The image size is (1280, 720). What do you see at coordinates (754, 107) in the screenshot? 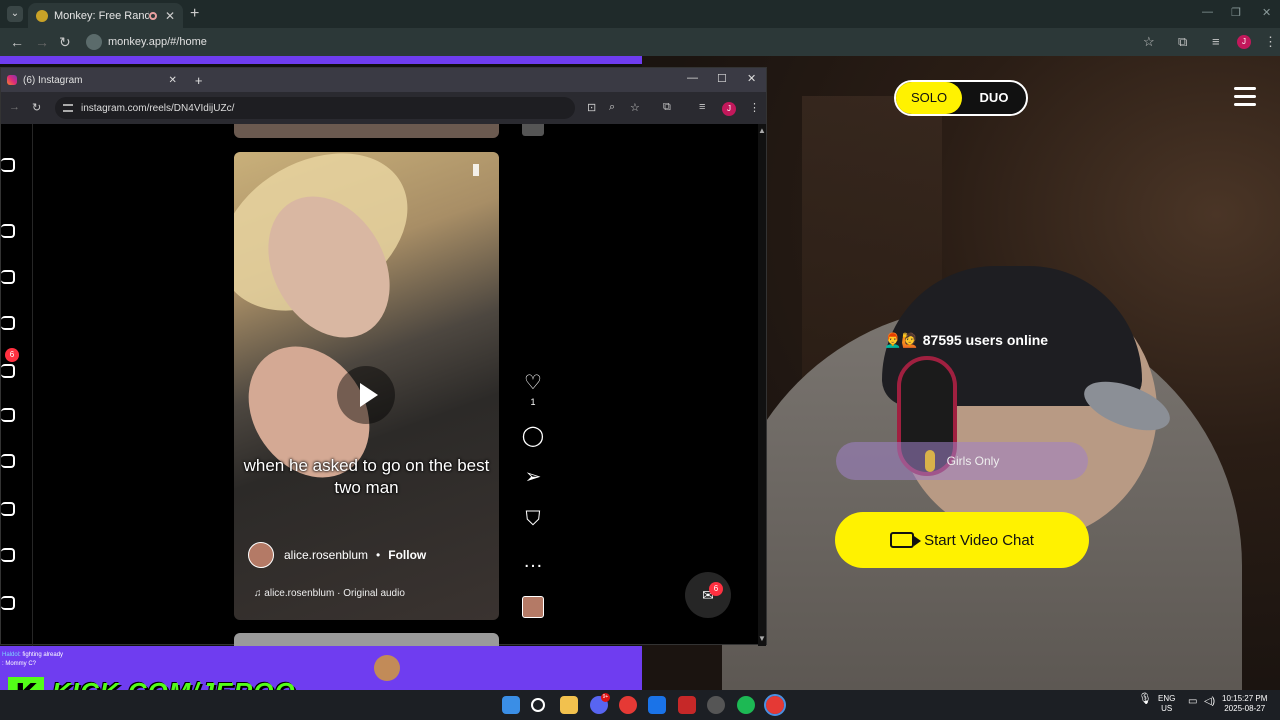
I see `ig-menu-icon: ⋮` at bounding box center [754, 107].